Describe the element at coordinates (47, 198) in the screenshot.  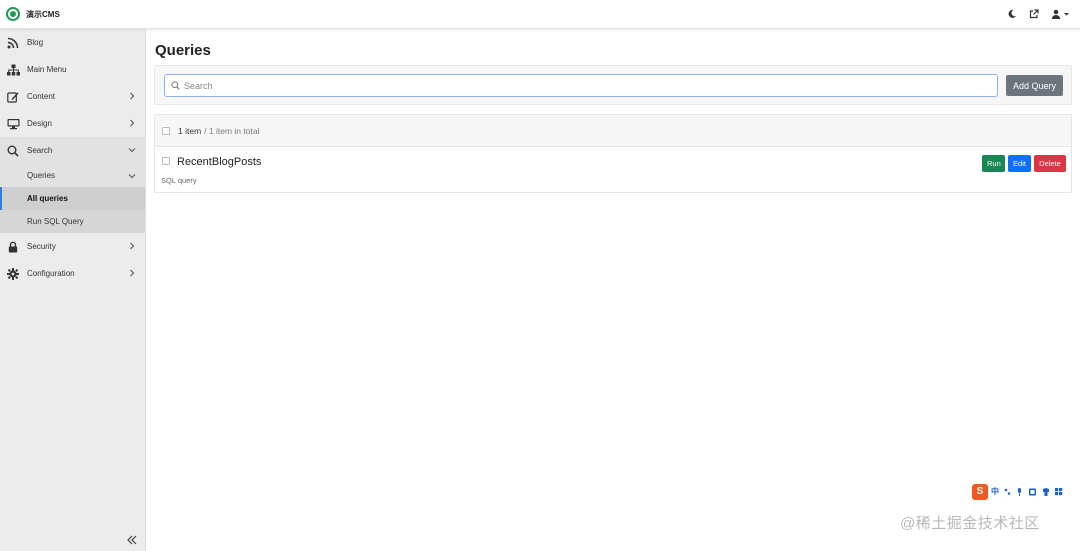
I see `sidebar-subitem-label: All queries` at that location.